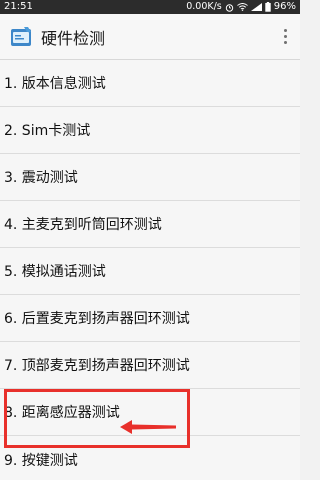 The width and height of the screenshot is (320, 480). Describe the element at coordinates (150, 83) in the screenshot. I see `list-item-version-test: 1. 版本信息测试` at that location.